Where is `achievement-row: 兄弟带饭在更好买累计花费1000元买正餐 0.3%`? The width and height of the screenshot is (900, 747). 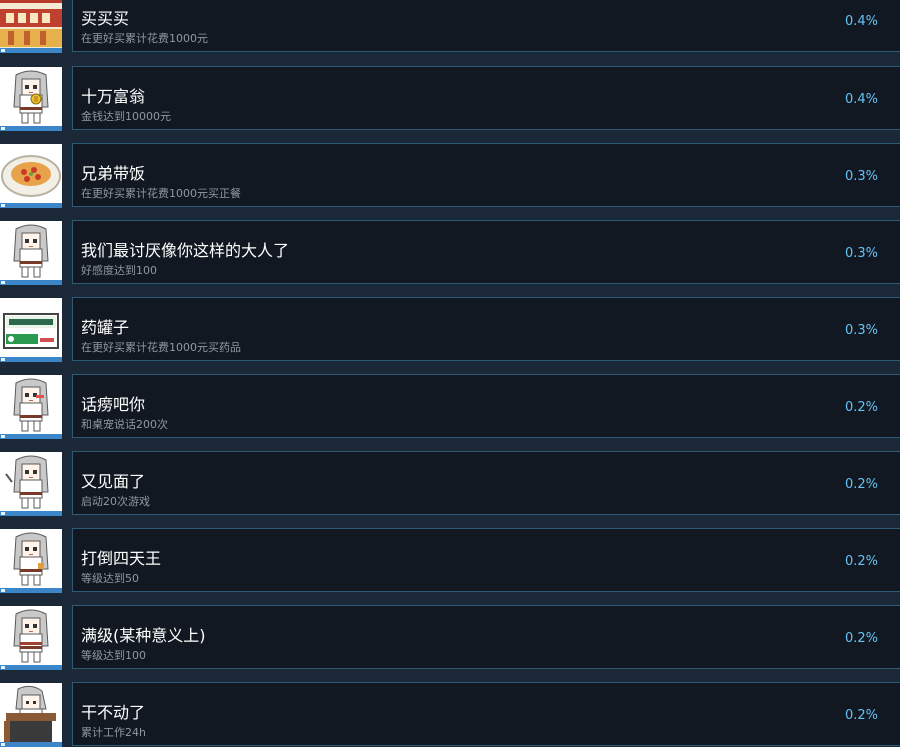
achievement-row: 兄弟带饭在更好买累计花费1000元买正餐 0.3% is located at coordinates (450, 176).